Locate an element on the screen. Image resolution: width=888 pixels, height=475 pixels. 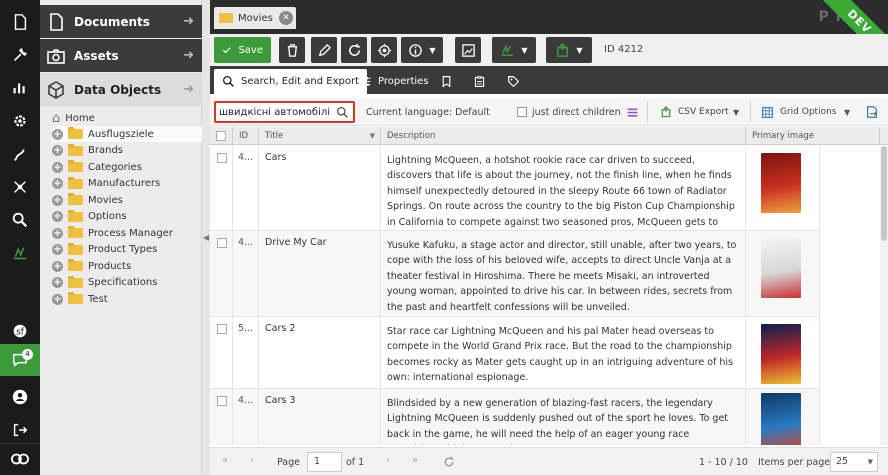
title-cell: Cars 3 is located at coordinates (320, 417).